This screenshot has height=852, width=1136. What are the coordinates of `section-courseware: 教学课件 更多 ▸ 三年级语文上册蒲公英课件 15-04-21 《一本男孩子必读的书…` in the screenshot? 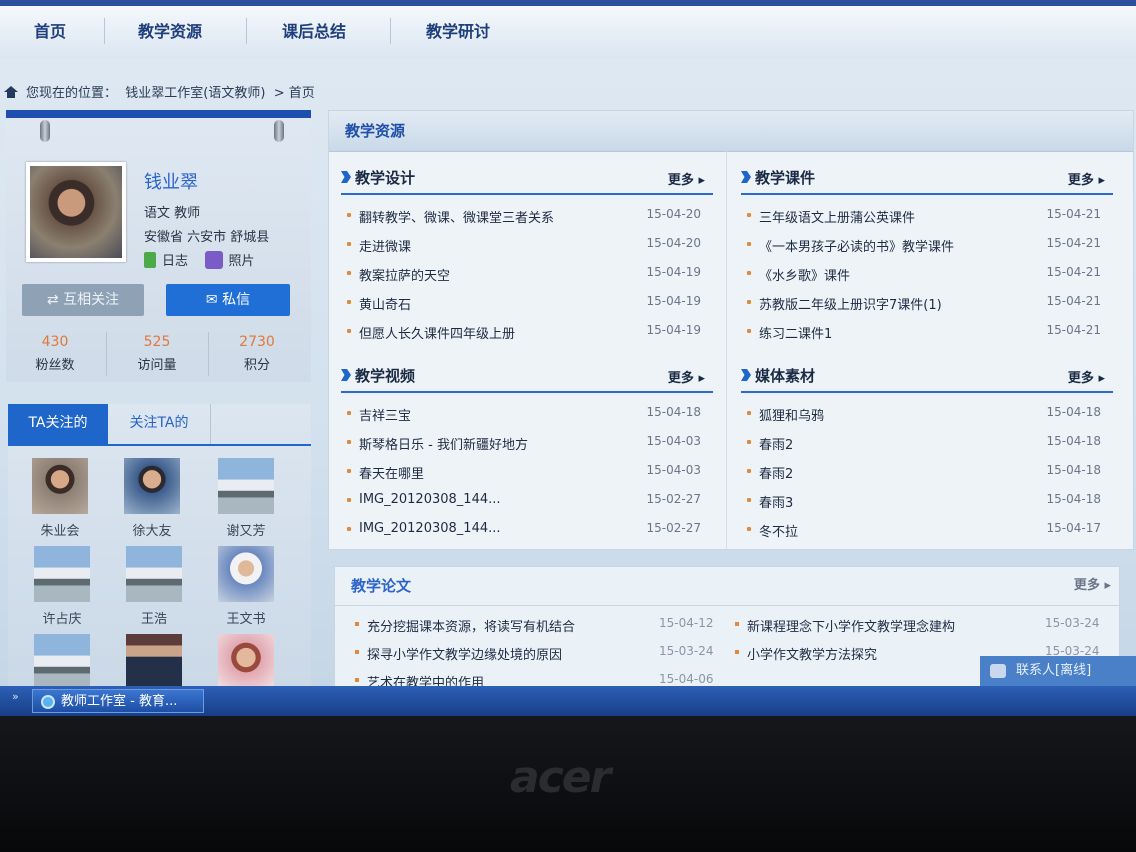 It's located at (927, 252).